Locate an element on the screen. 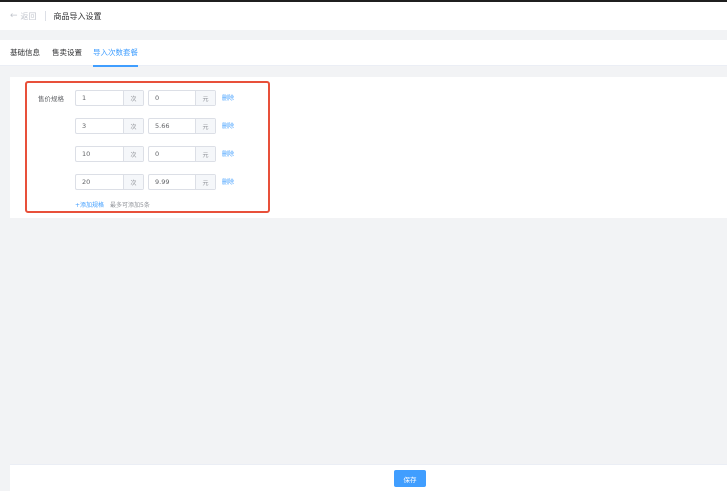 This screenshot has height=491, width=727. page-header: ← 返回 商品导入设置 is located at coordinates (363, 16).